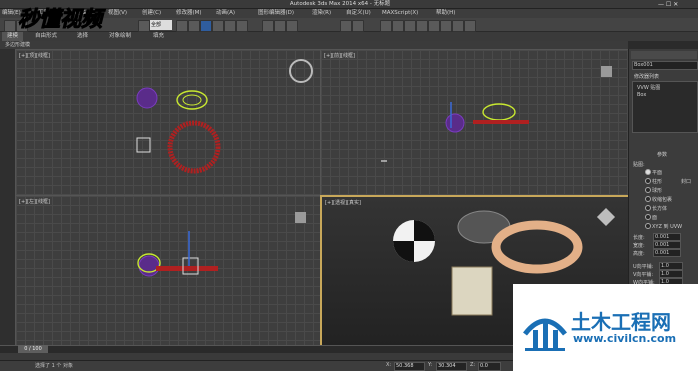 The width and height of the screenshot is (698, 371). What do you see at coordinates (182, 26) in the screenshot?
I see `select-object-icon` at bounding box center [182, 26].